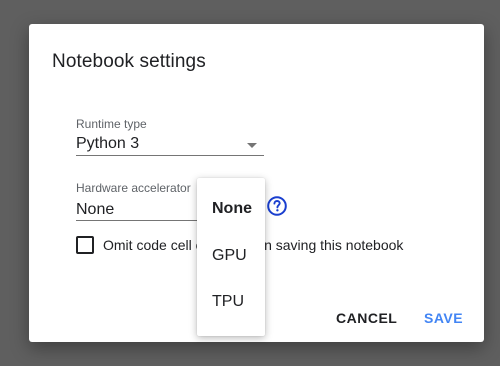 The height and width of the screenshot is (366, 500). I want to click on menu-option-none: None, so click(231, 209).